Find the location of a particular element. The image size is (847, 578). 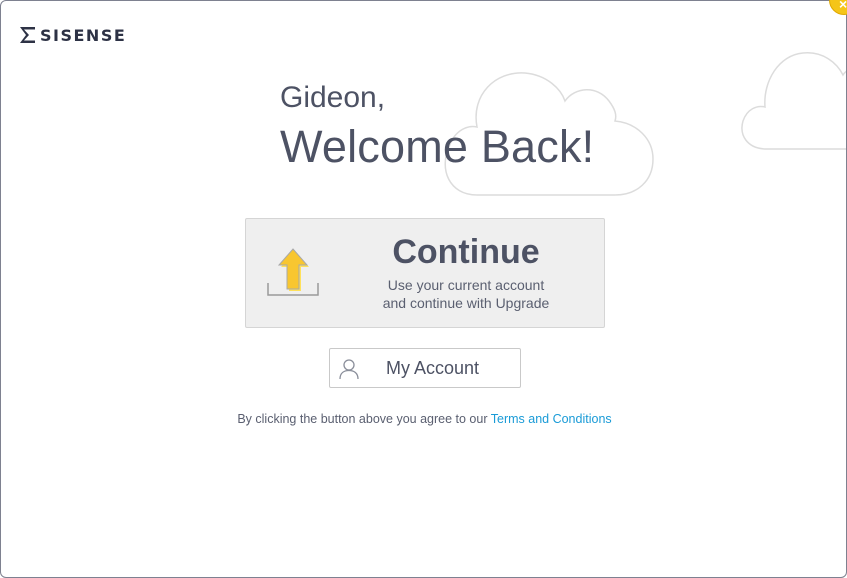

user-icon is located at coordinates (349, 369).